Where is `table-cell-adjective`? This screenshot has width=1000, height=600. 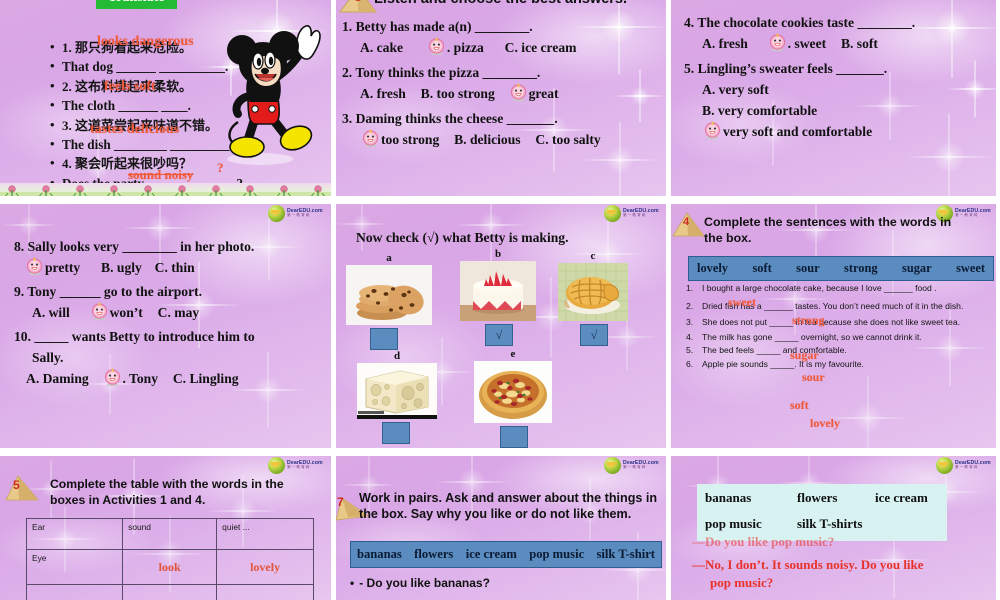
table-cell-adjective is located at coordinates (265, 592).